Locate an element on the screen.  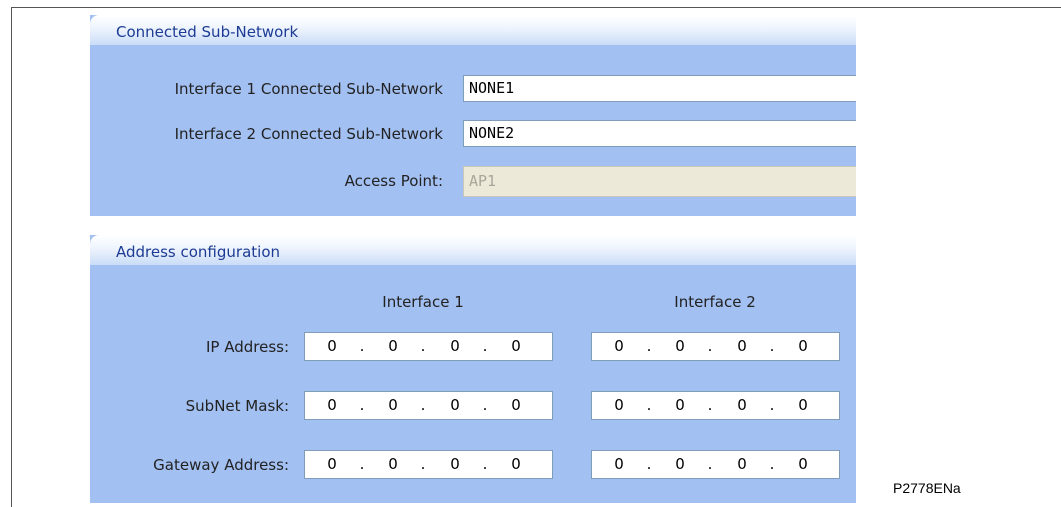
frame-left-border is located at coordinates (11, 257).